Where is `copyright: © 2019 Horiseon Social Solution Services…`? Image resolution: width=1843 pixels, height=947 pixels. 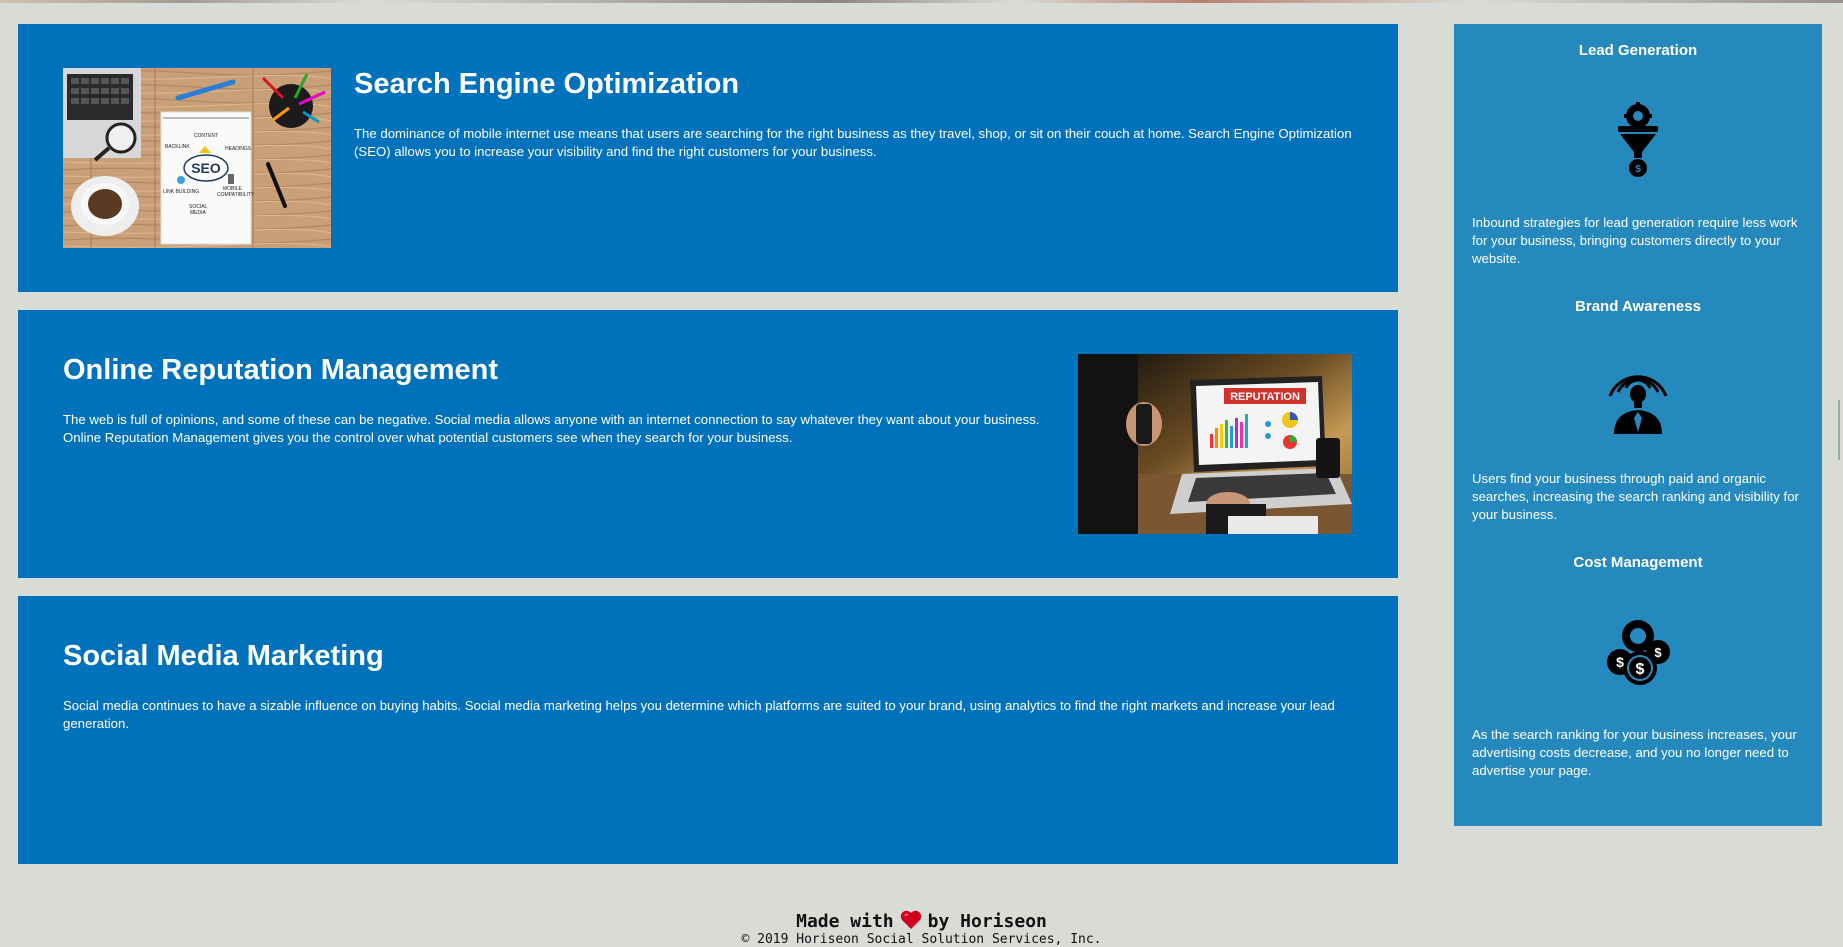
copyright: © 2019 Horiseon Social Solution Services… is located at coordinates (921, 939).